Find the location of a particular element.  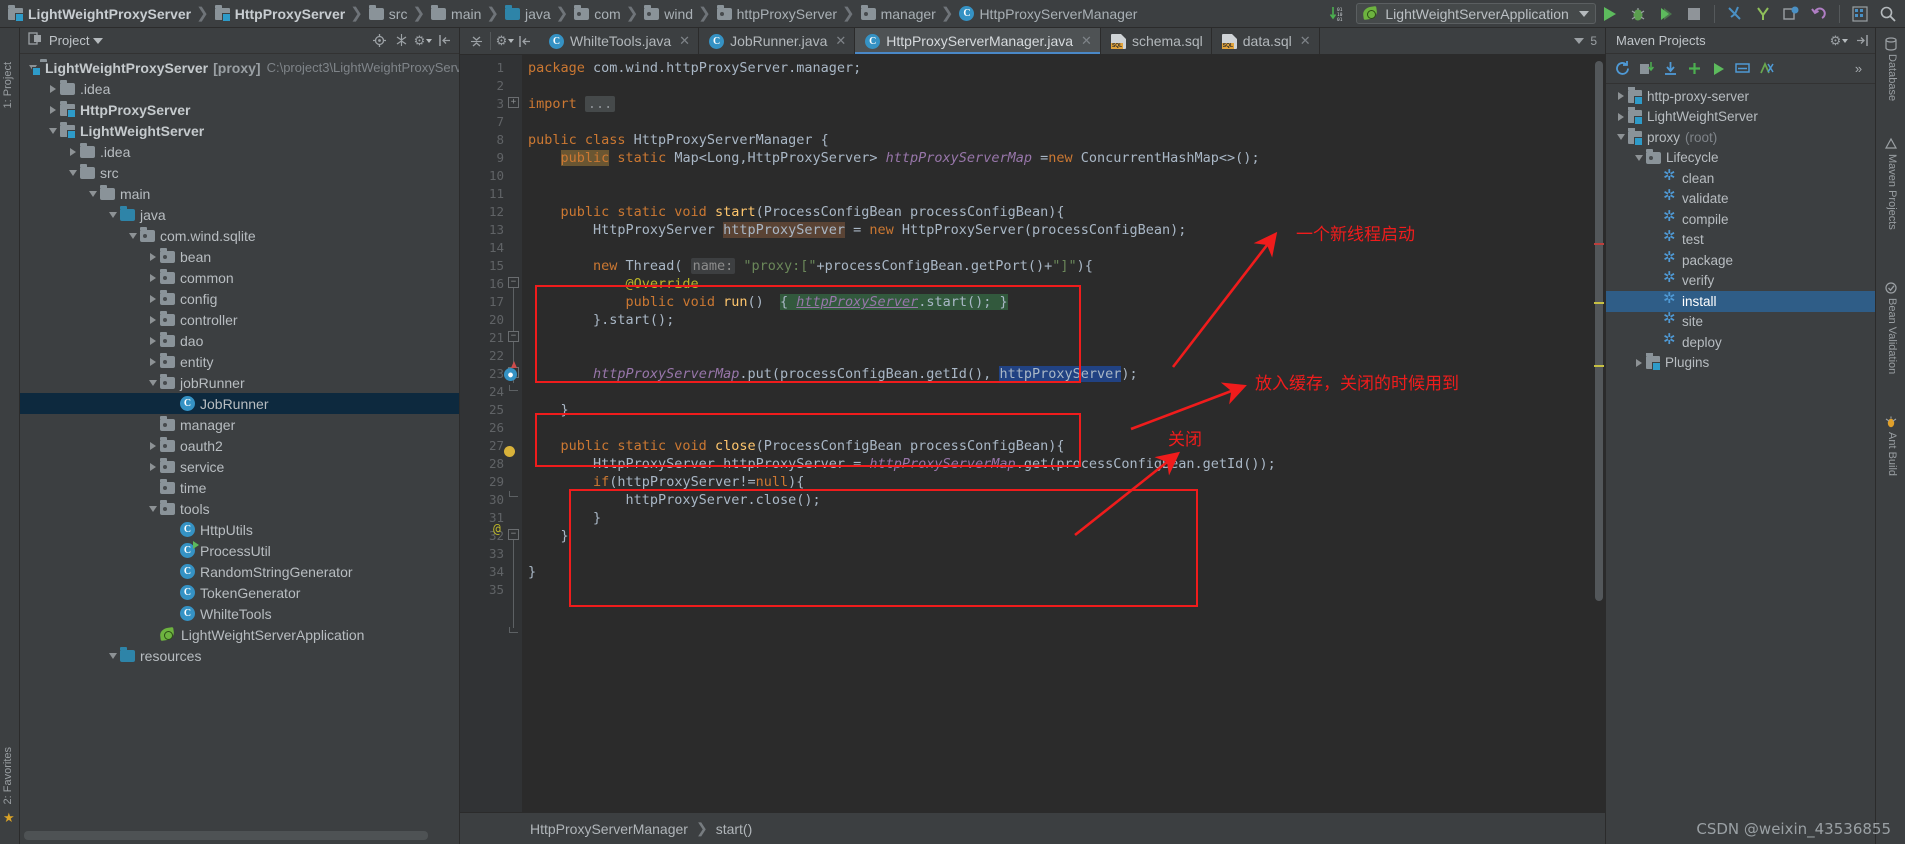

maven-item-validate: validate is located at coordinates (1740, 198).